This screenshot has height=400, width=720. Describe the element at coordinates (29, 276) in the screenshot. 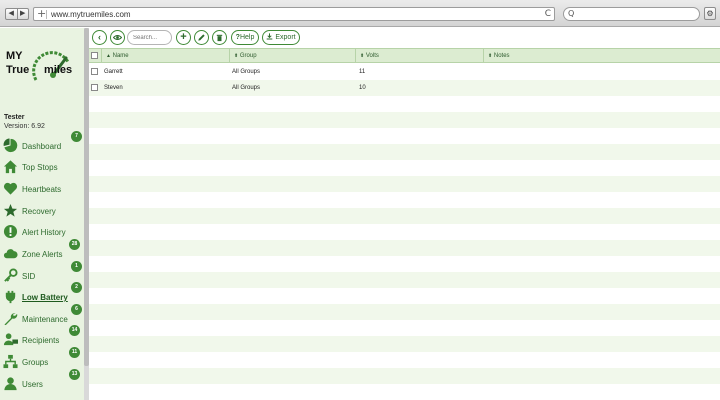

I see `sidebar-item-label: SID` at that location.